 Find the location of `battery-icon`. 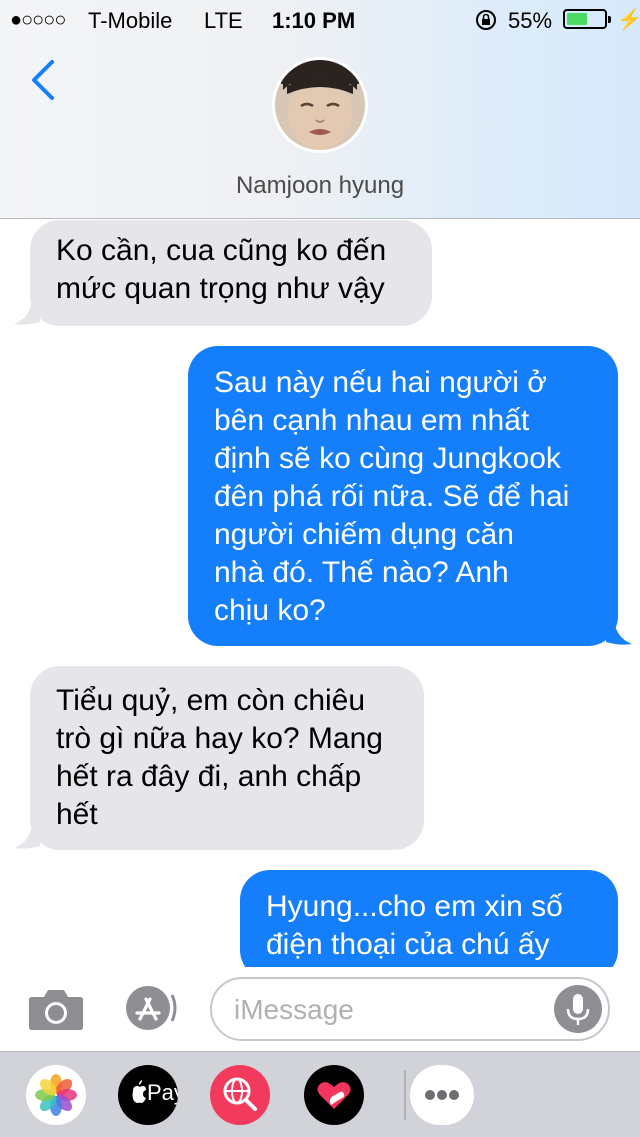

battery-icon is located at coordinates (587, 19).